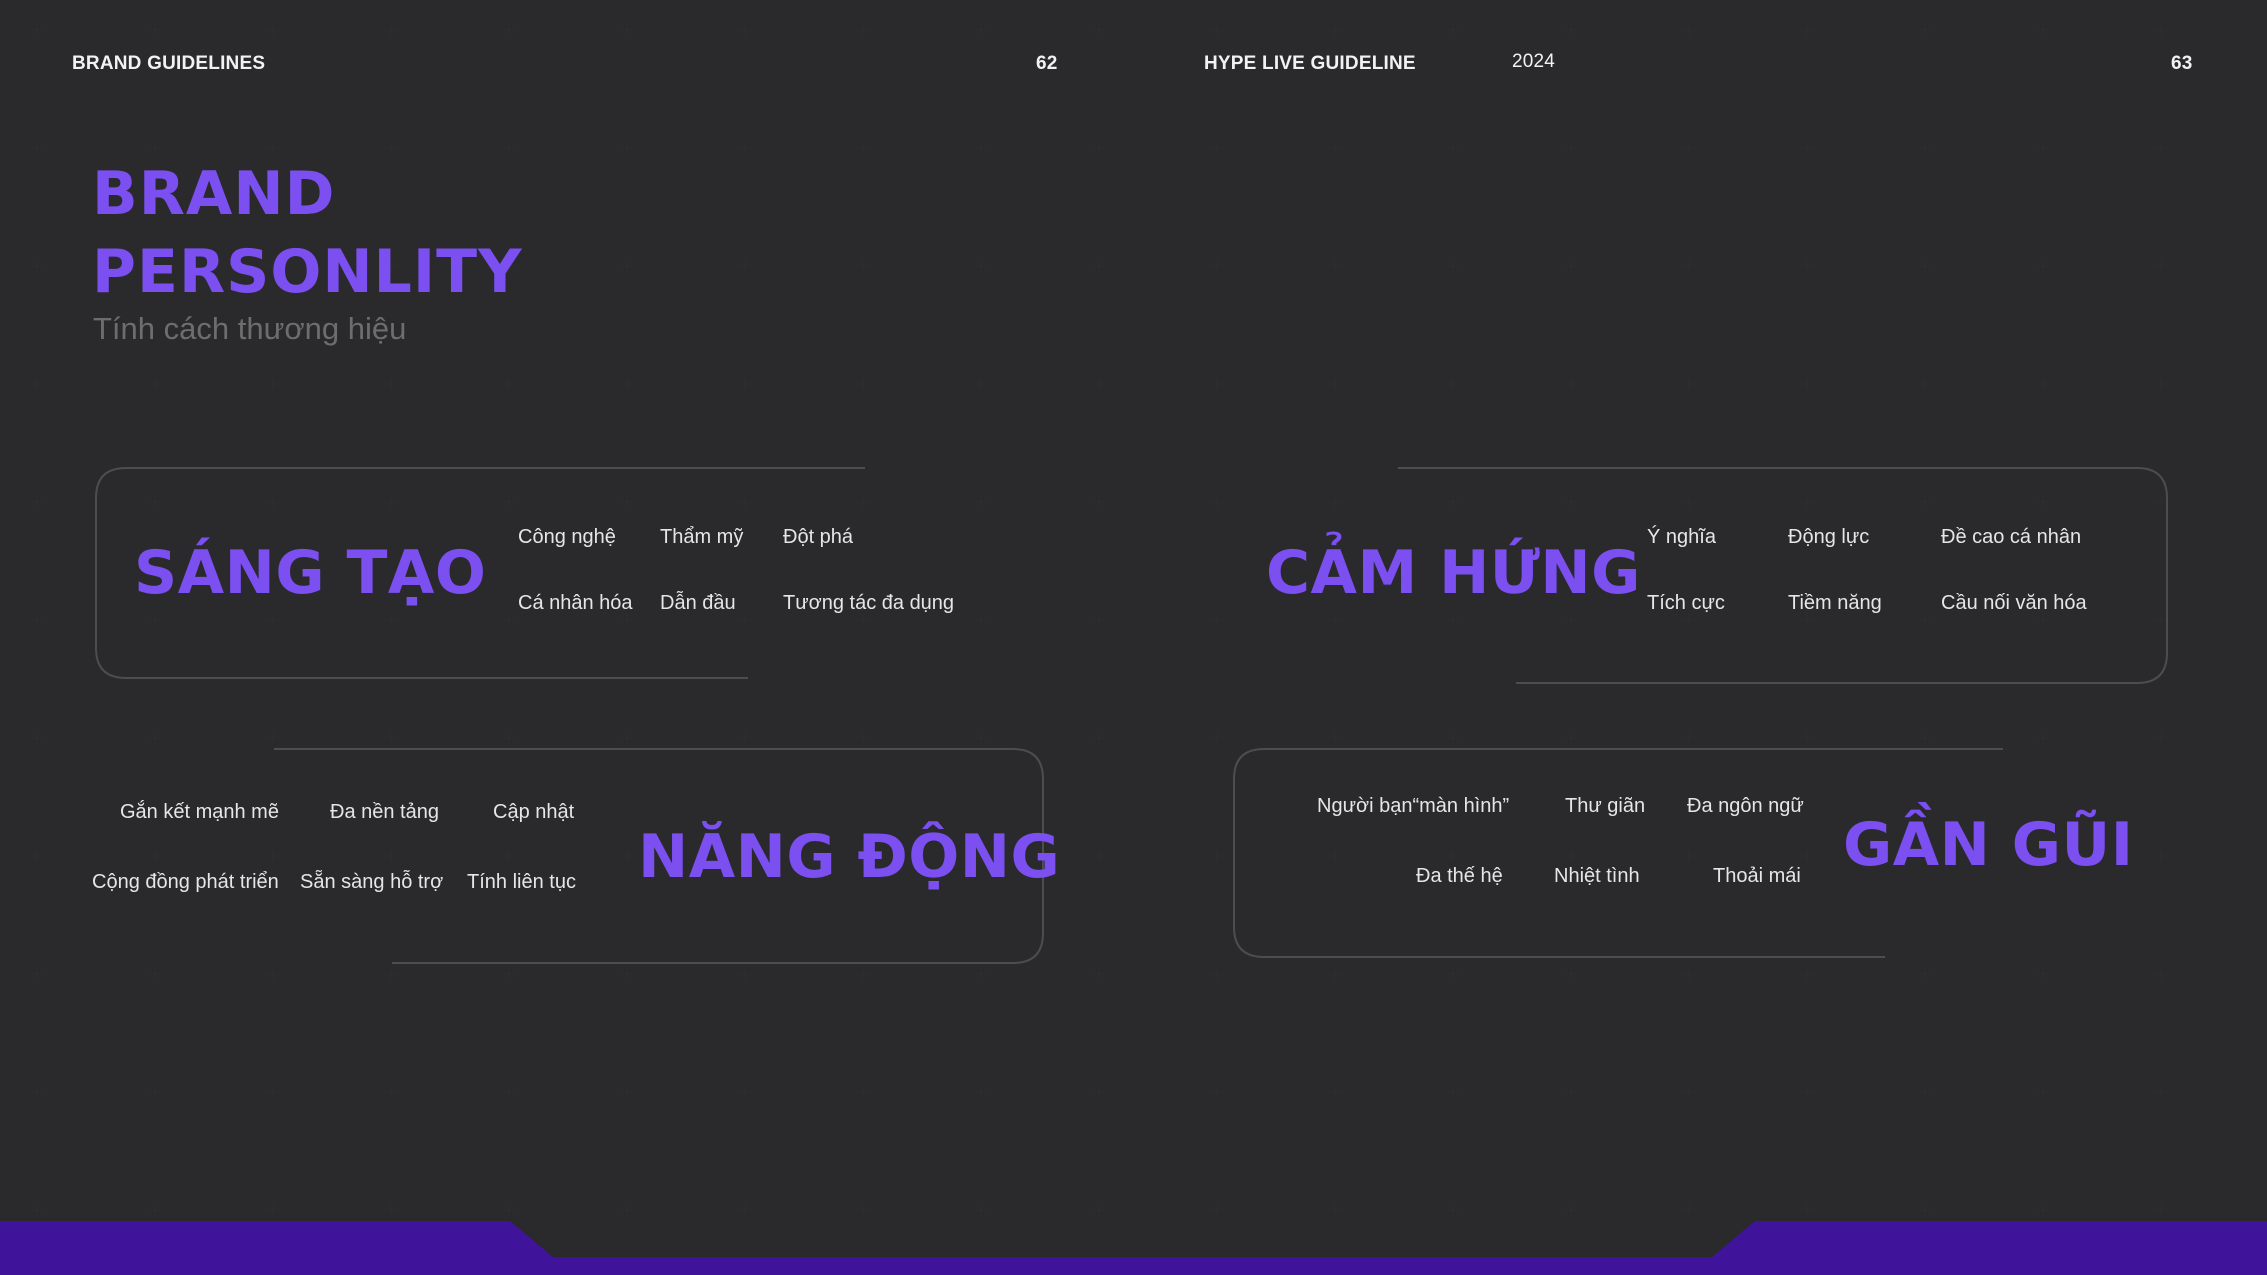 This screenshot has height=1275, width=2267. Describe the element at coordinates (310, 573) in the screenshot. I see `trait-heading-sang-tao: SÁNG TẠO` at that location.